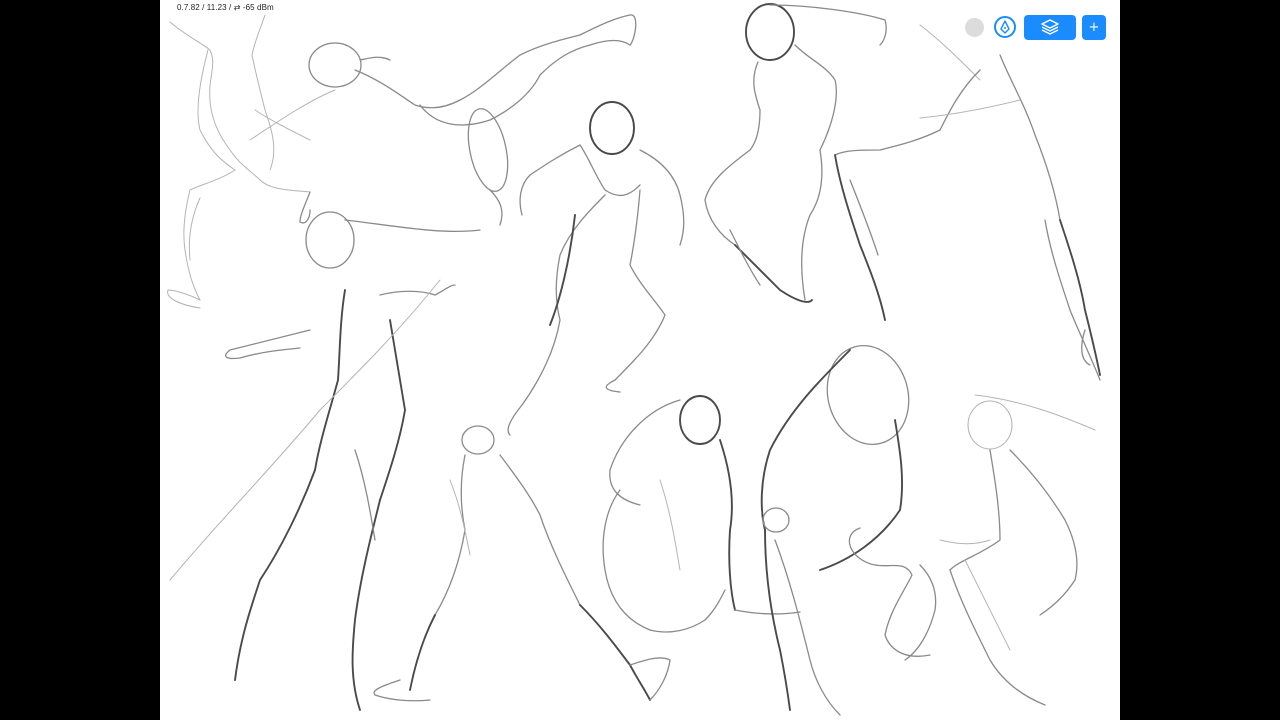 This screenshot has height=720, width=1280. I want to click on pen-nib-icon, so click(1005, 27).